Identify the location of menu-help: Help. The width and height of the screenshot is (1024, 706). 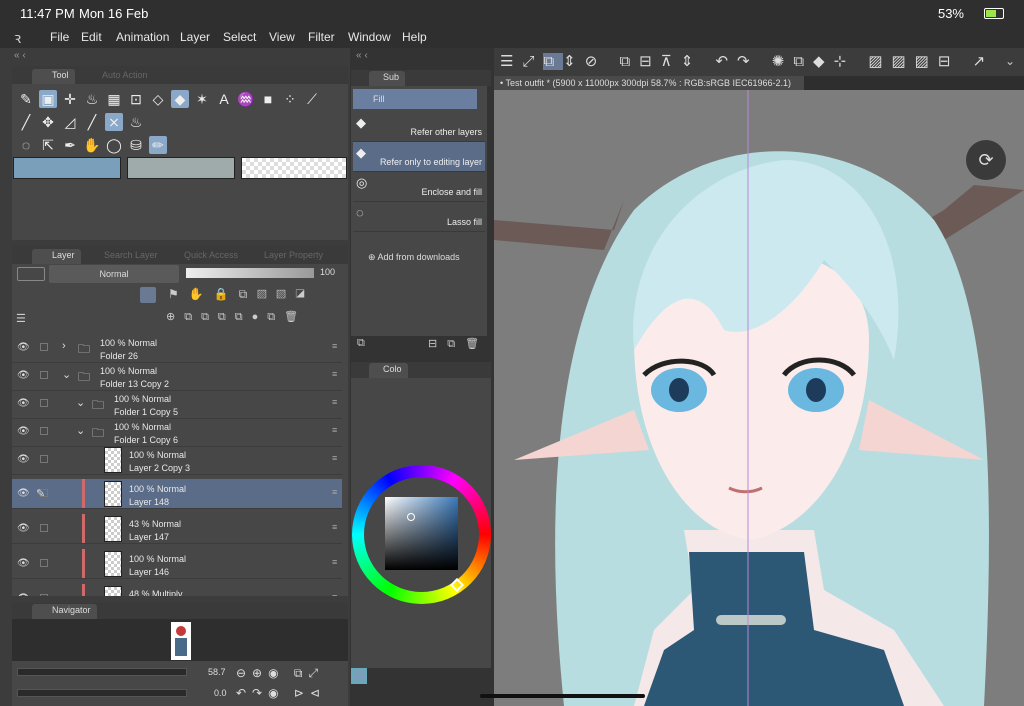
(414, 37).